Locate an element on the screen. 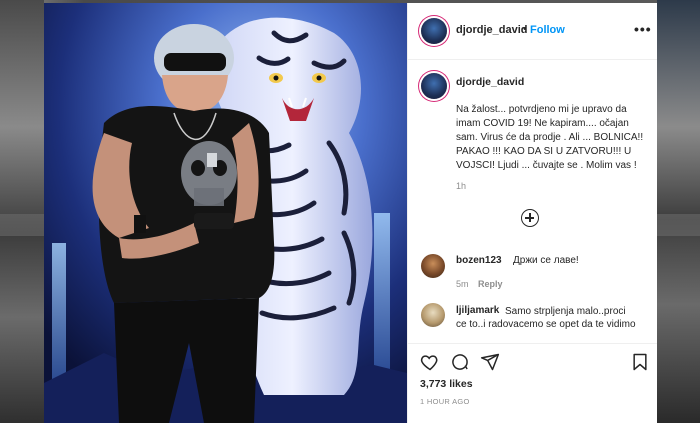  caption-avatar is located at coordinates (434, 86).